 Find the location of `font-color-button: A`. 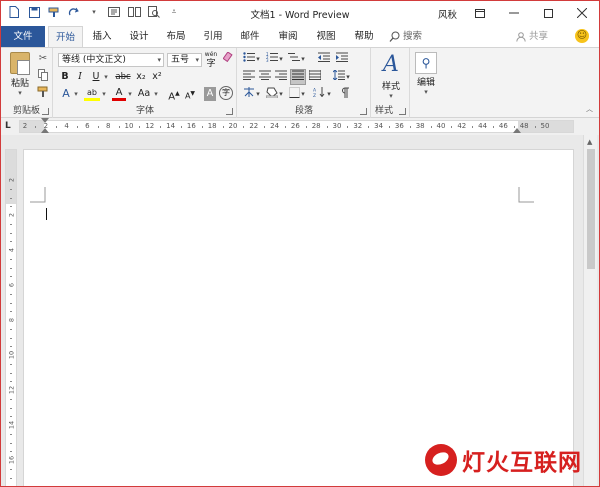

font-color-button: A is located at coordinates (119, 93).